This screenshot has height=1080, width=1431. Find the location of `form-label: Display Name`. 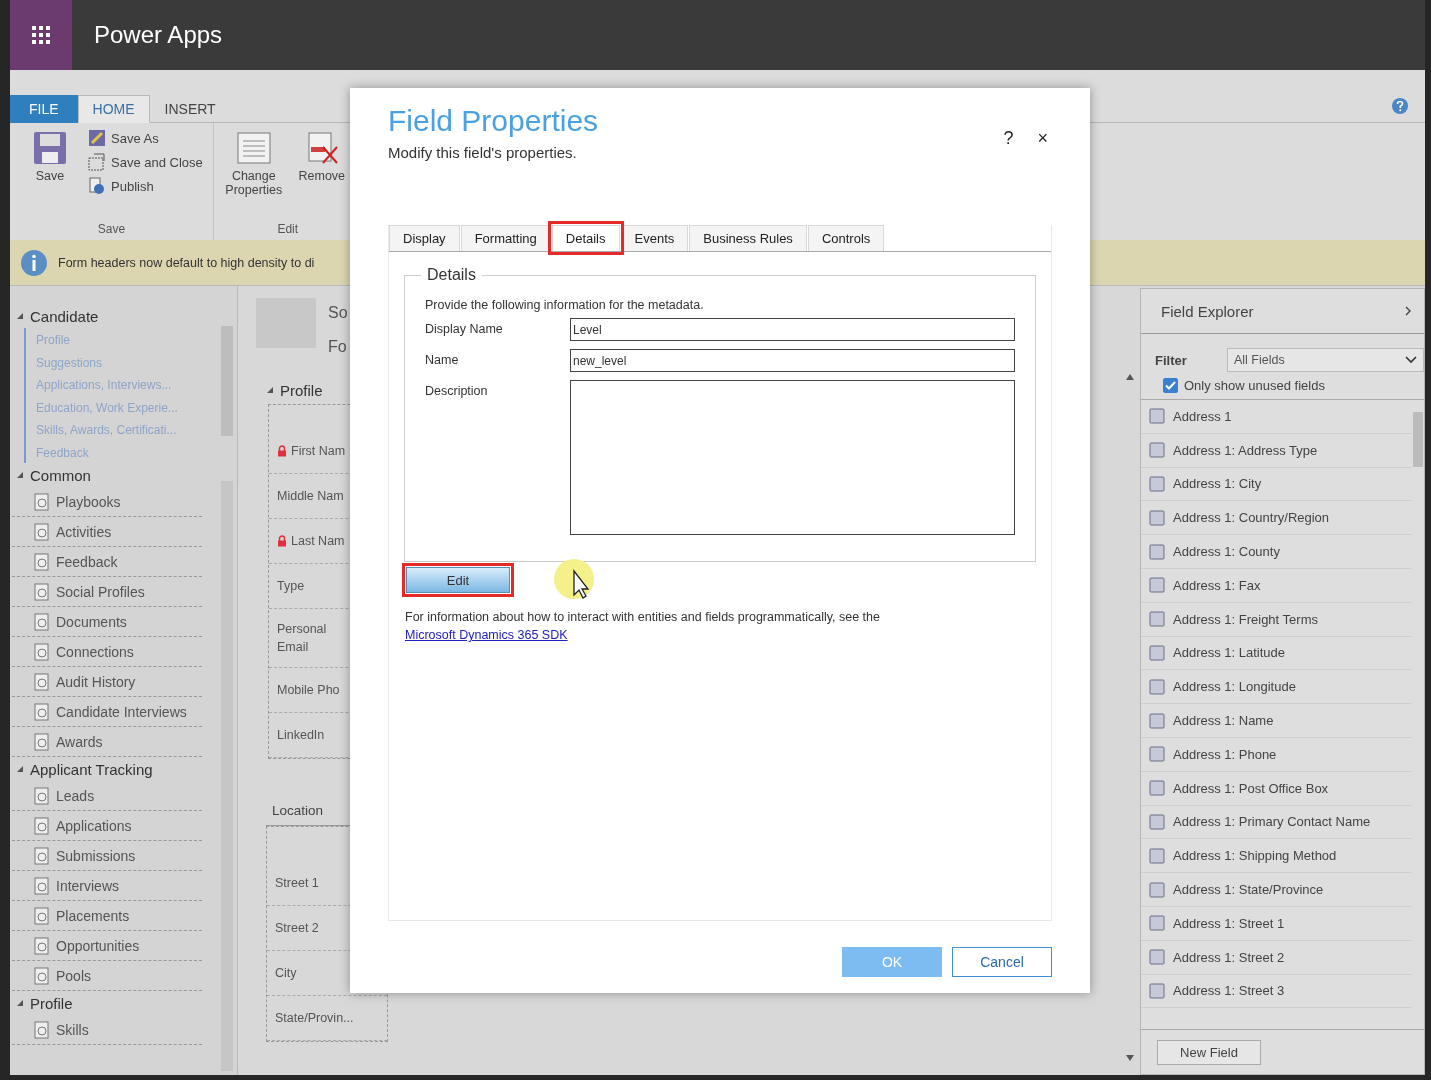

form-label: Display Name is located at coordinates (464, 328).